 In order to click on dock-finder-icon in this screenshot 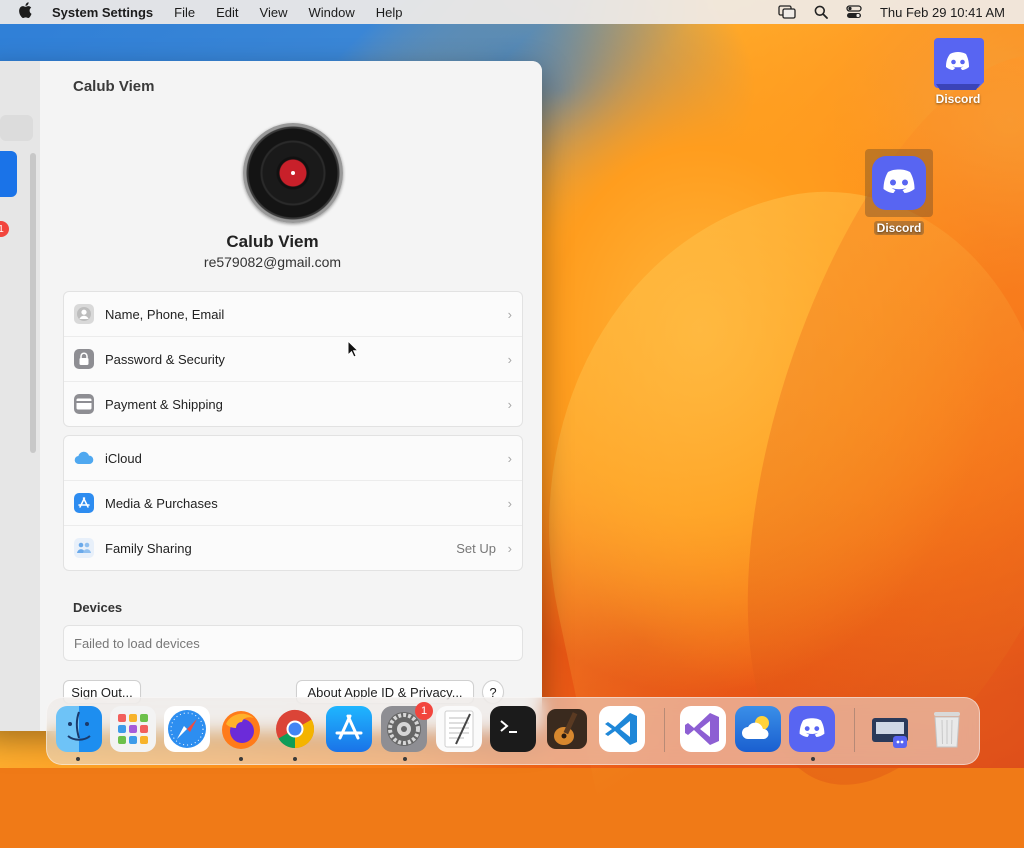, I will do `click(79, 729)`.